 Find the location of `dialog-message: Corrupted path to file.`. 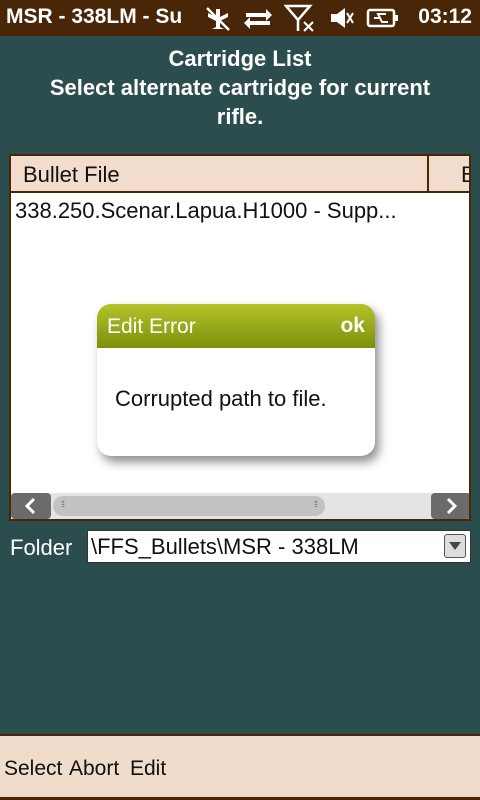

dialog-message: Corrupted path to file. is located at coordinates (221, 398).